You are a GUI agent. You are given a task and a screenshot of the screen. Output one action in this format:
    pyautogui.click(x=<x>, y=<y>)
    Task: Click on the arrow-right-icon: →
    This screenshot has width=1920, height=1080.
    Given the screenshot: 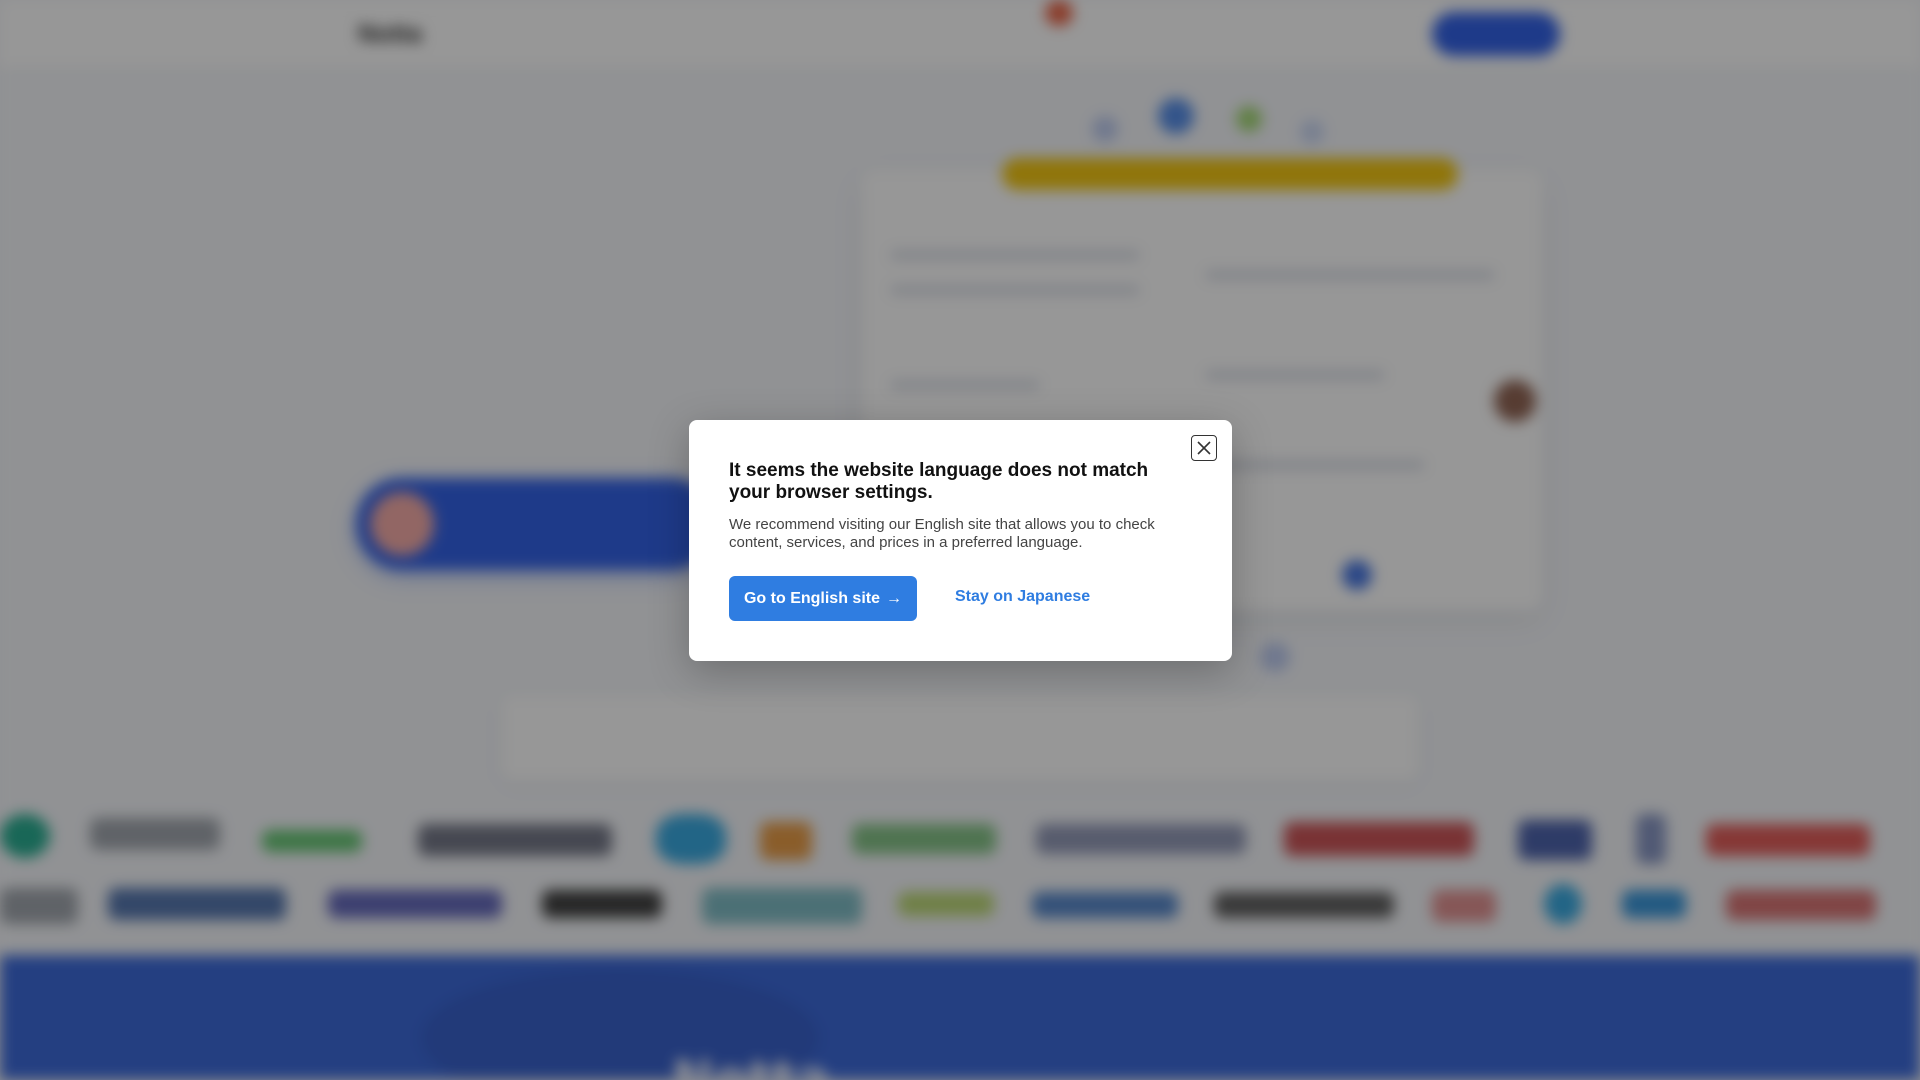 What is the action you would take?
    pyautogui.click(x=894, y=598)
    